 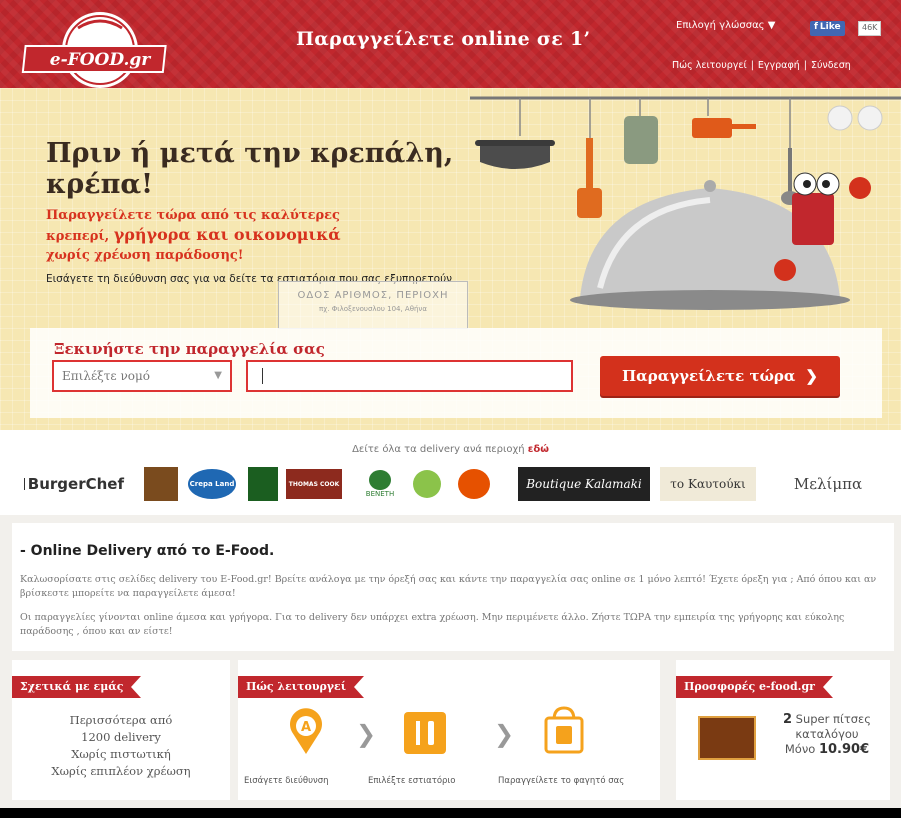 What do you see at coordinates (725, 25) in the screenshot?
I see `language-selector: Επιλογή γλώσσας ▼` at bounding box center [725, 25].